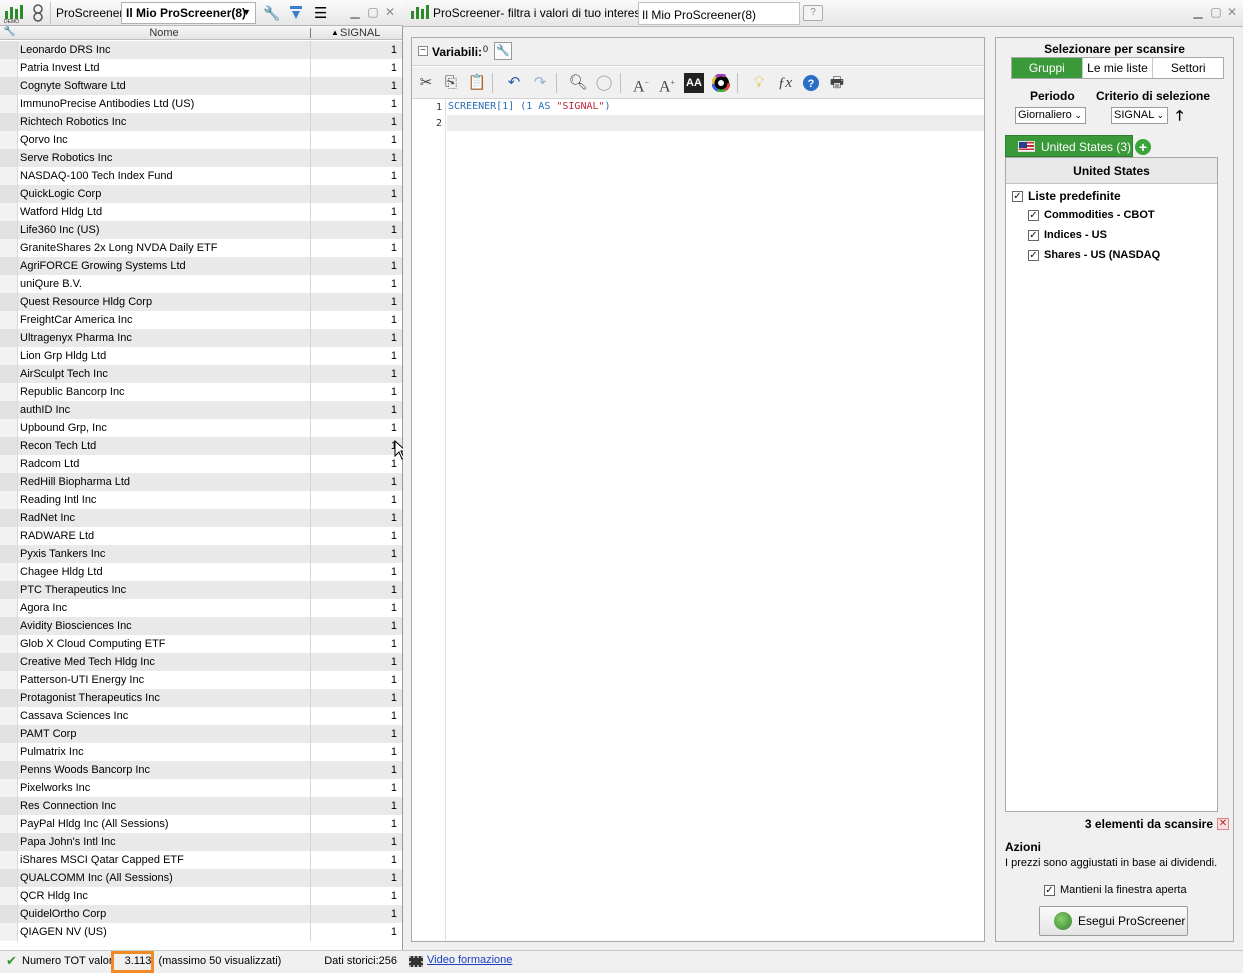 This screenshot has width=1243, height=973. Describe the element at coordinates (469, 960) in the screenshot. I see `video-training-link: Video formazione` at that location.